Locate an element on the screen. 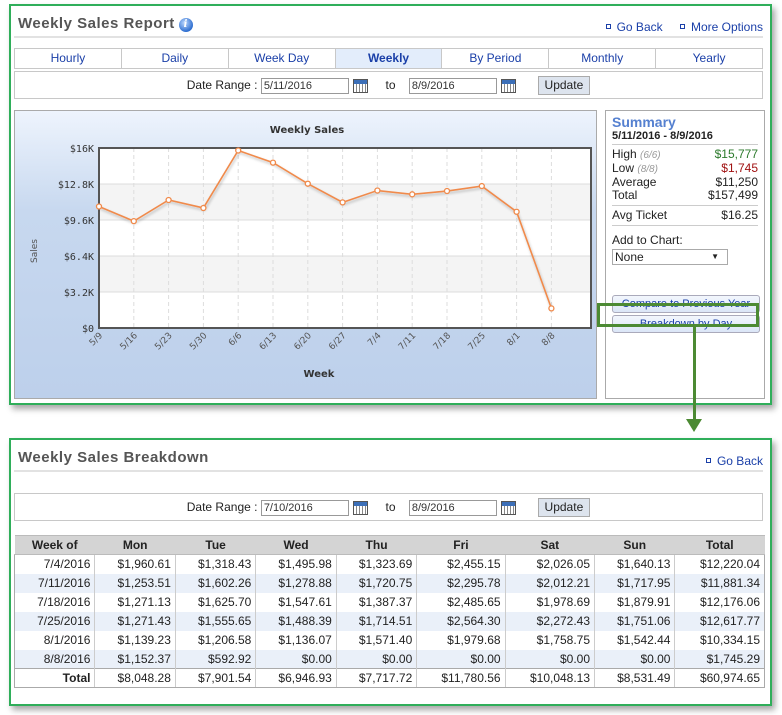 The width and height of the screenshot is (782, 715). summary-range: 5/11/2016 - 8/9/2016 is located at coordinates (685, 137).